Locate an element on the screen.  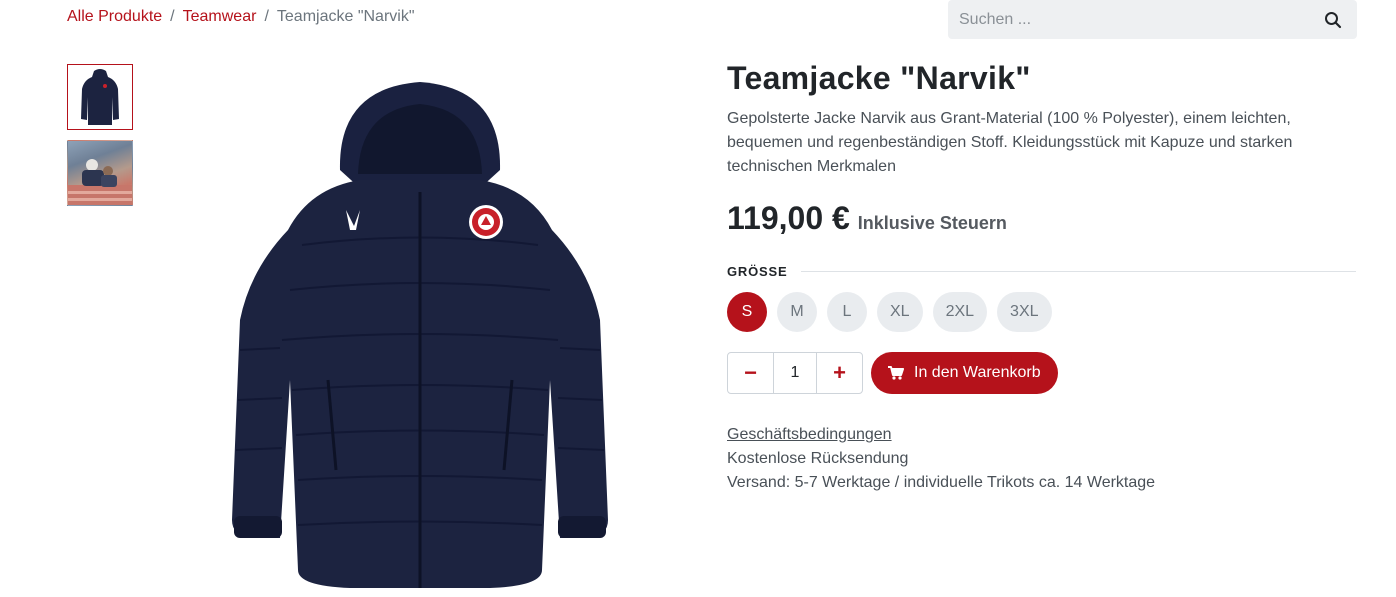
size-attribute-header: GRÖSSE is located at coordinates (1041, 271).